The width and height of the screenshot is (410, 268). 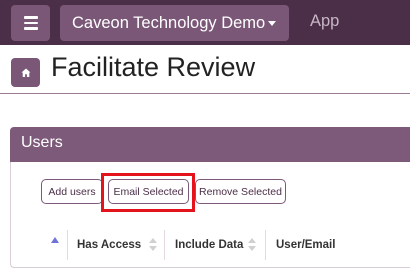 What do you see at coordinates (25, 72) in the screenshot?
I see `home-icon` at bounding box center [25, 72].